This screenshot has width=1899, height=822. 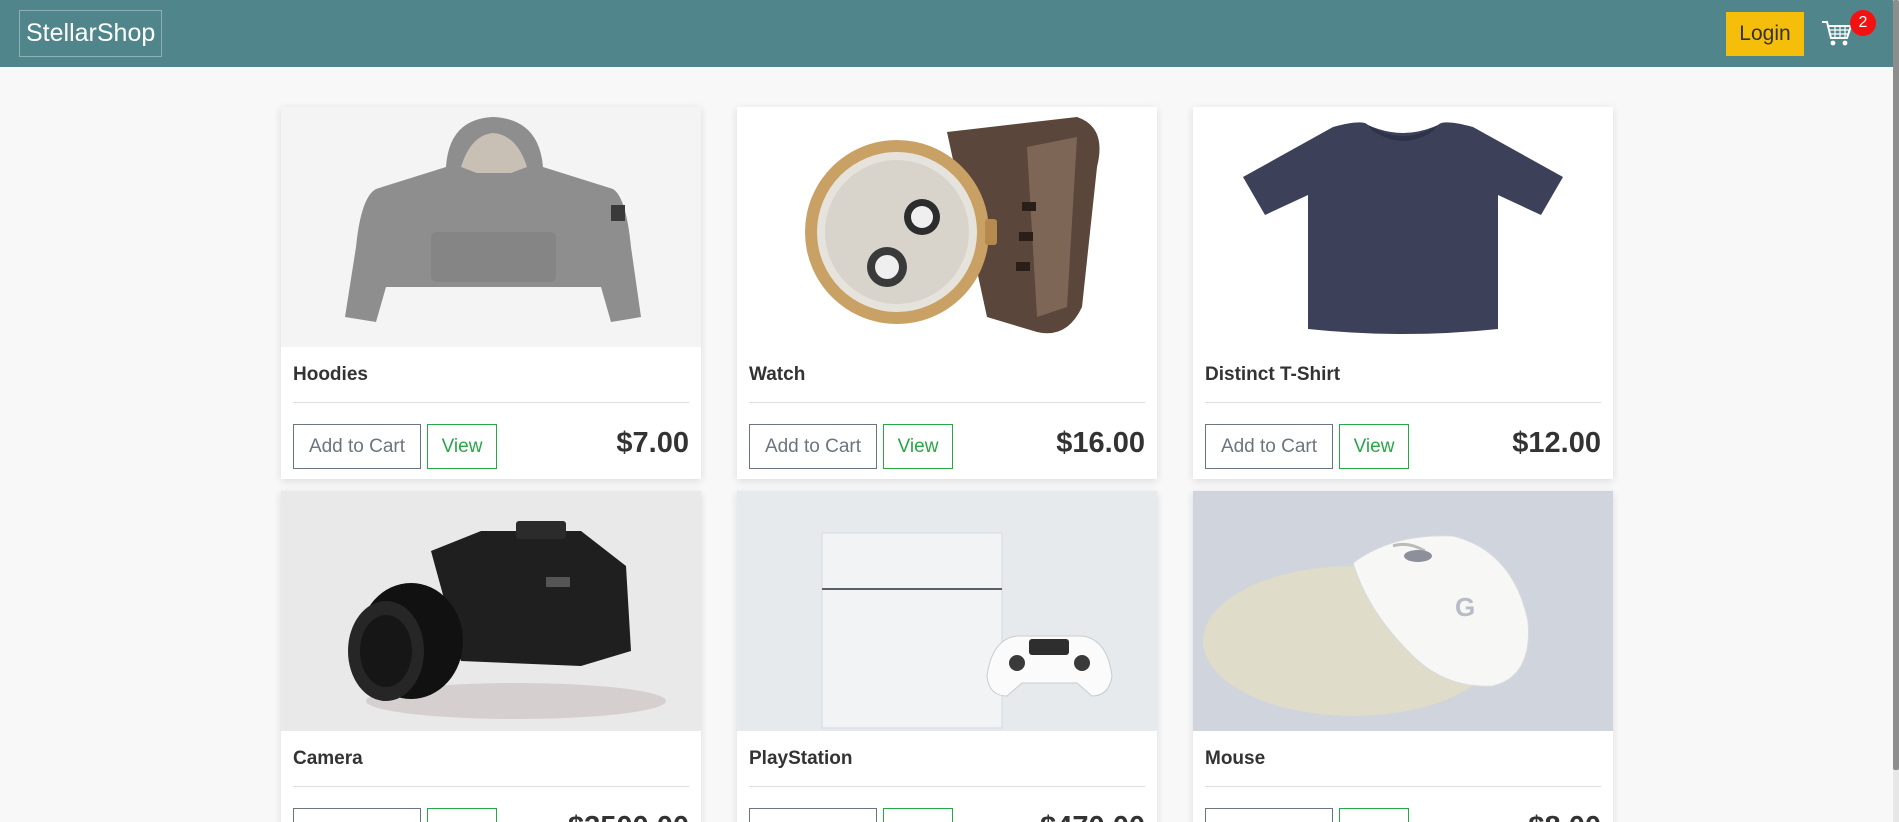 I want to click on t-shirt-image, so click(x=1403, y=227).